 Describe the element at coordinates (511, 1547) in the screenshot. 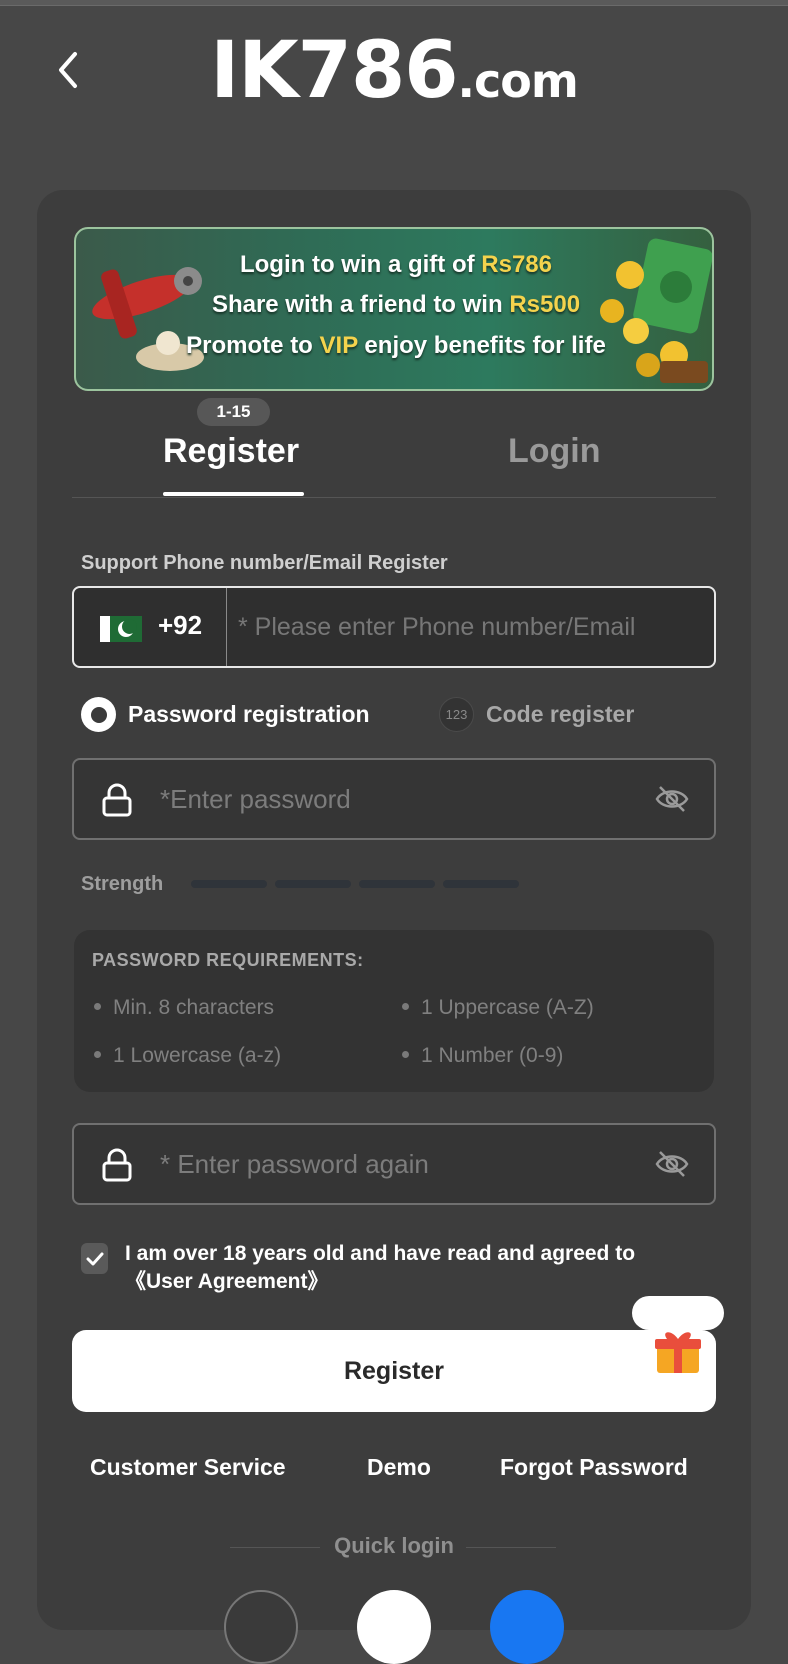

I see `quick-login-divider-right` at that location.